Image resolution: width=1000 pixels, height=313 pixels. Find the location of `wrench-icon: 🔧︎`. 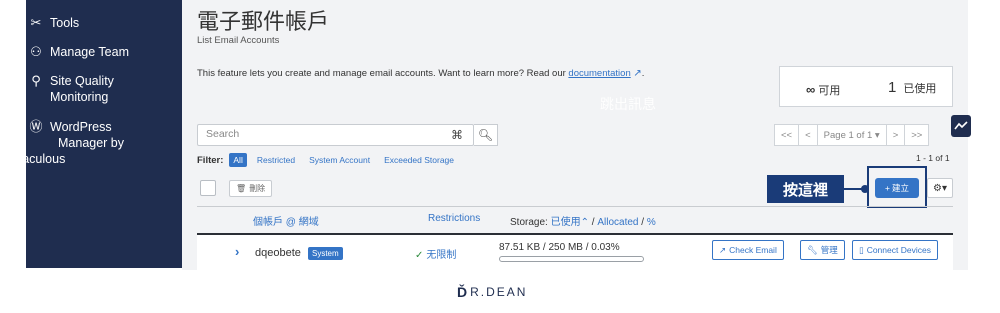

wrench-icon: 🔧︎ is located at coordinates (812, 249).